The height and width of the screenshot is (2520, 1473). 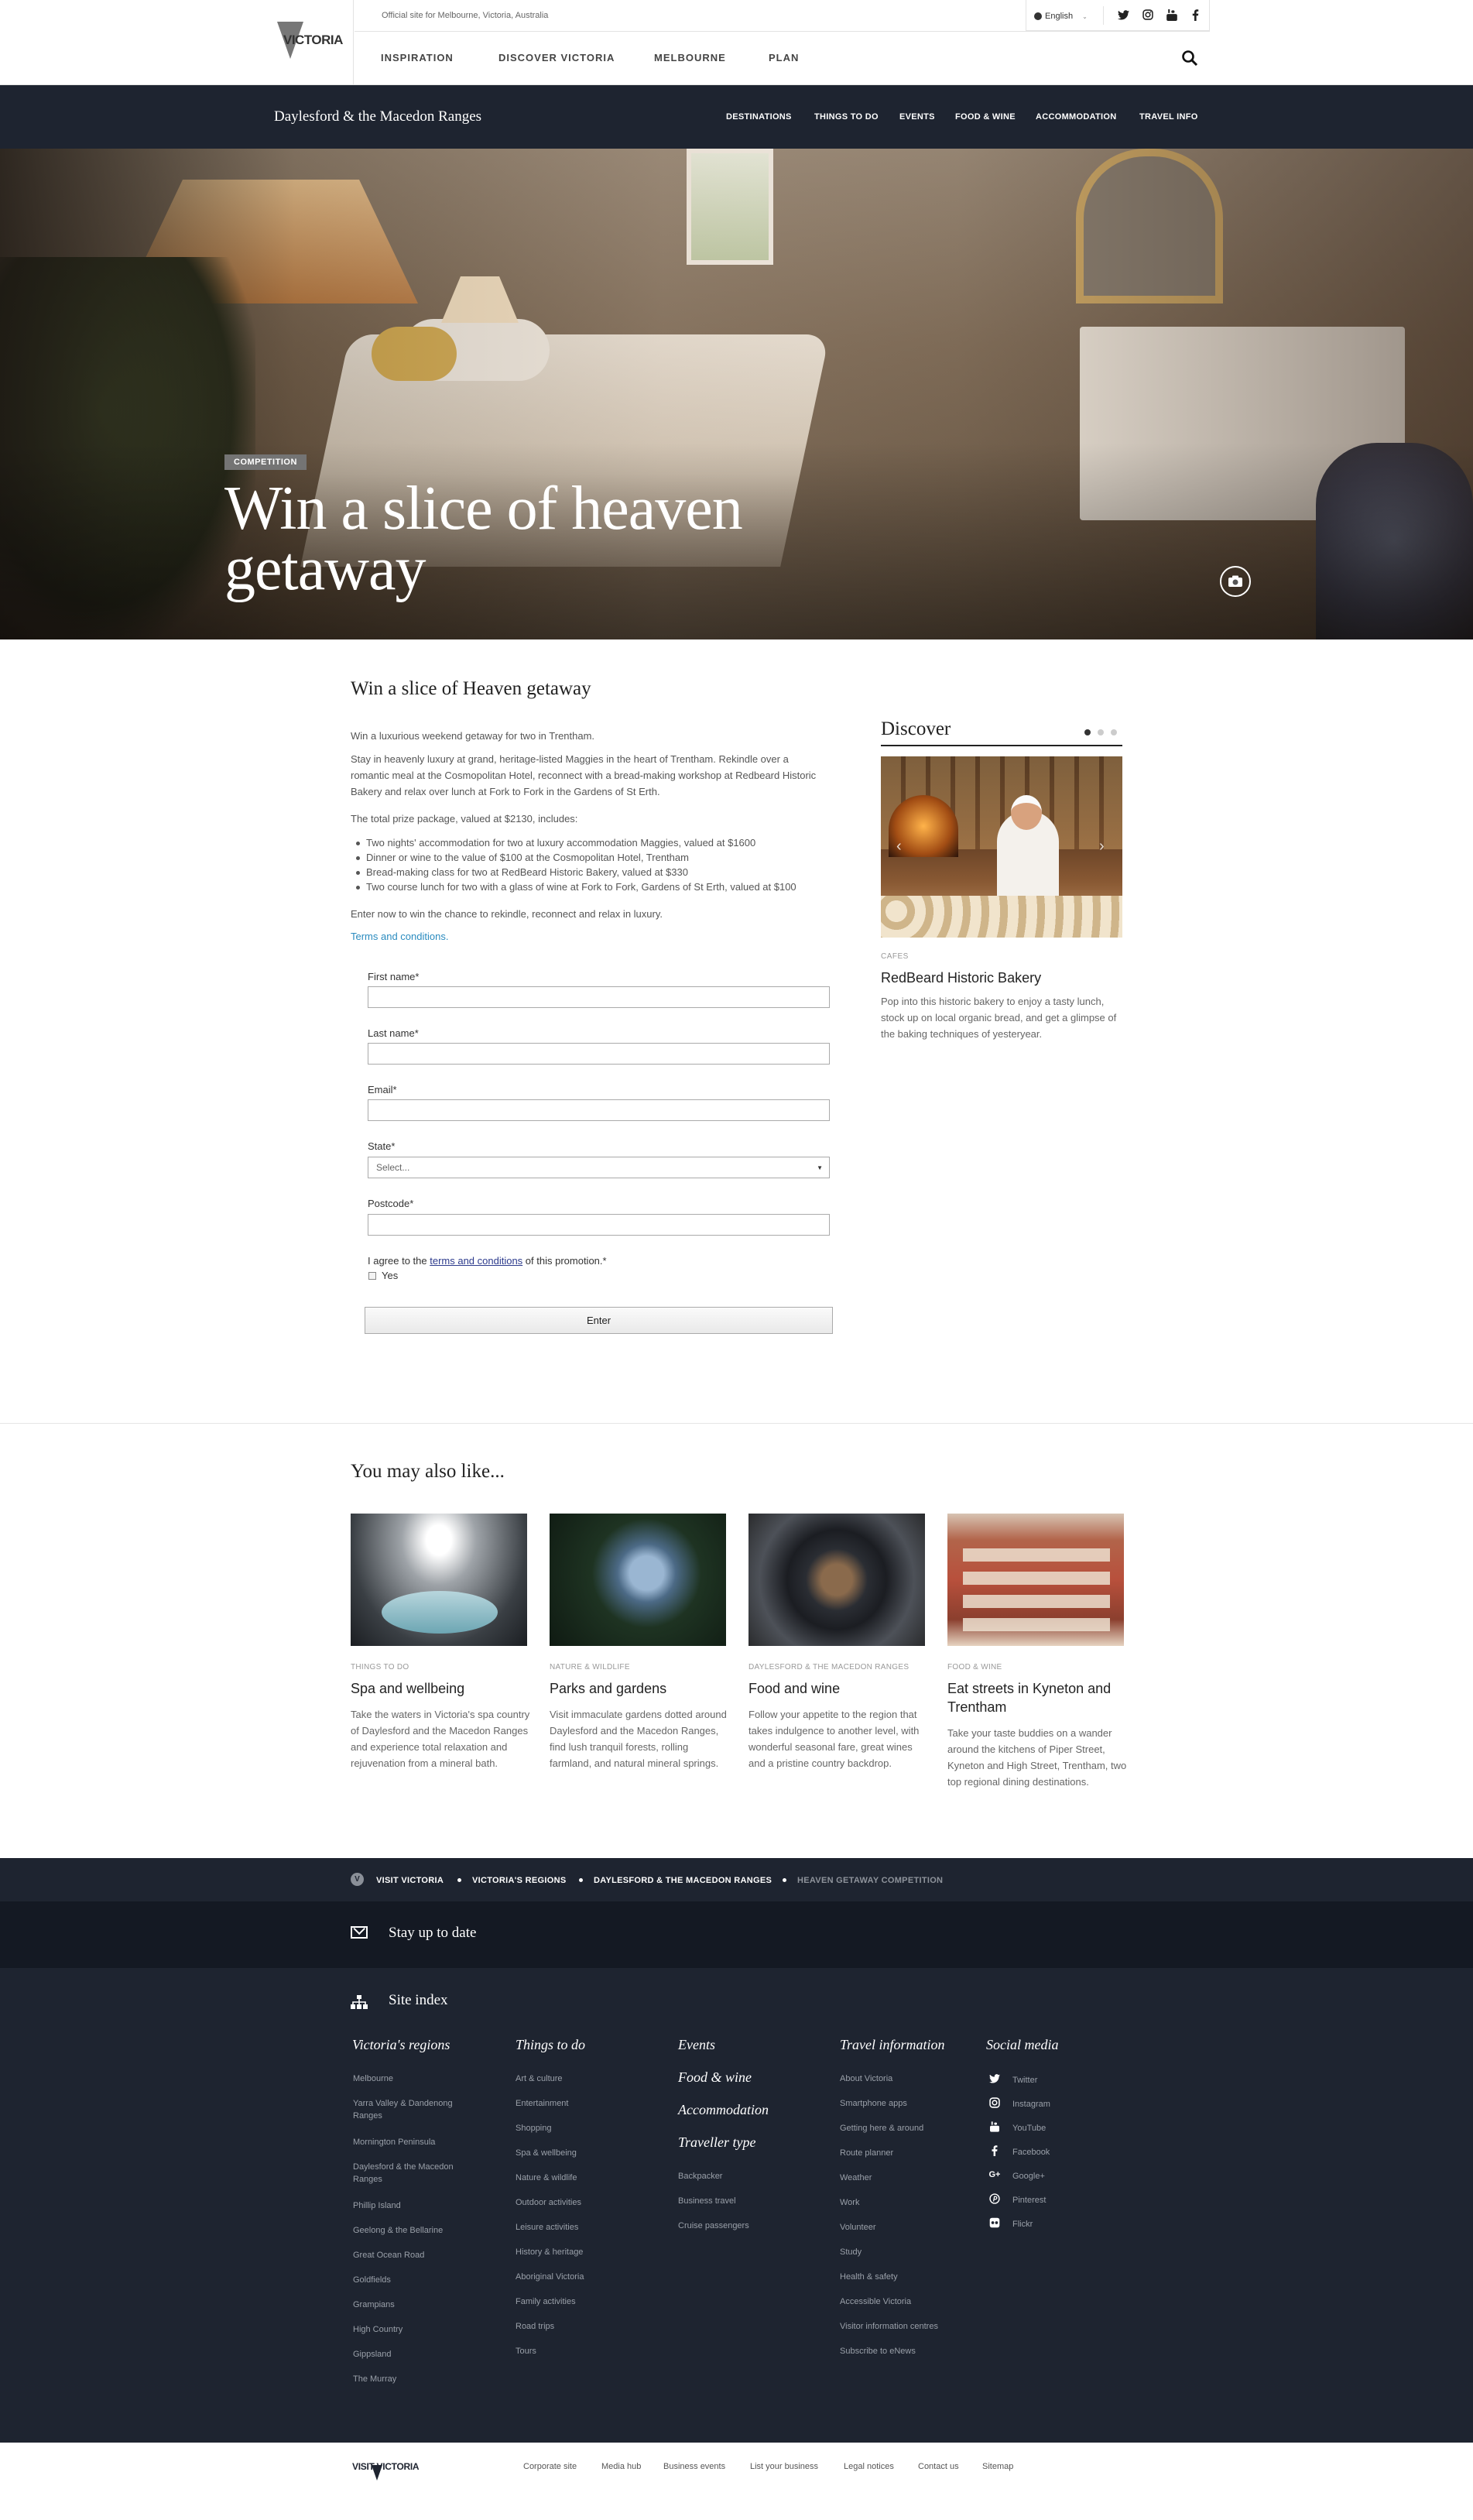 What do you see at coordinates (401, 2045) in the screenshot?
I see `footer-heading-regions: Victoria's regions` at bounding box center [401, 2045].